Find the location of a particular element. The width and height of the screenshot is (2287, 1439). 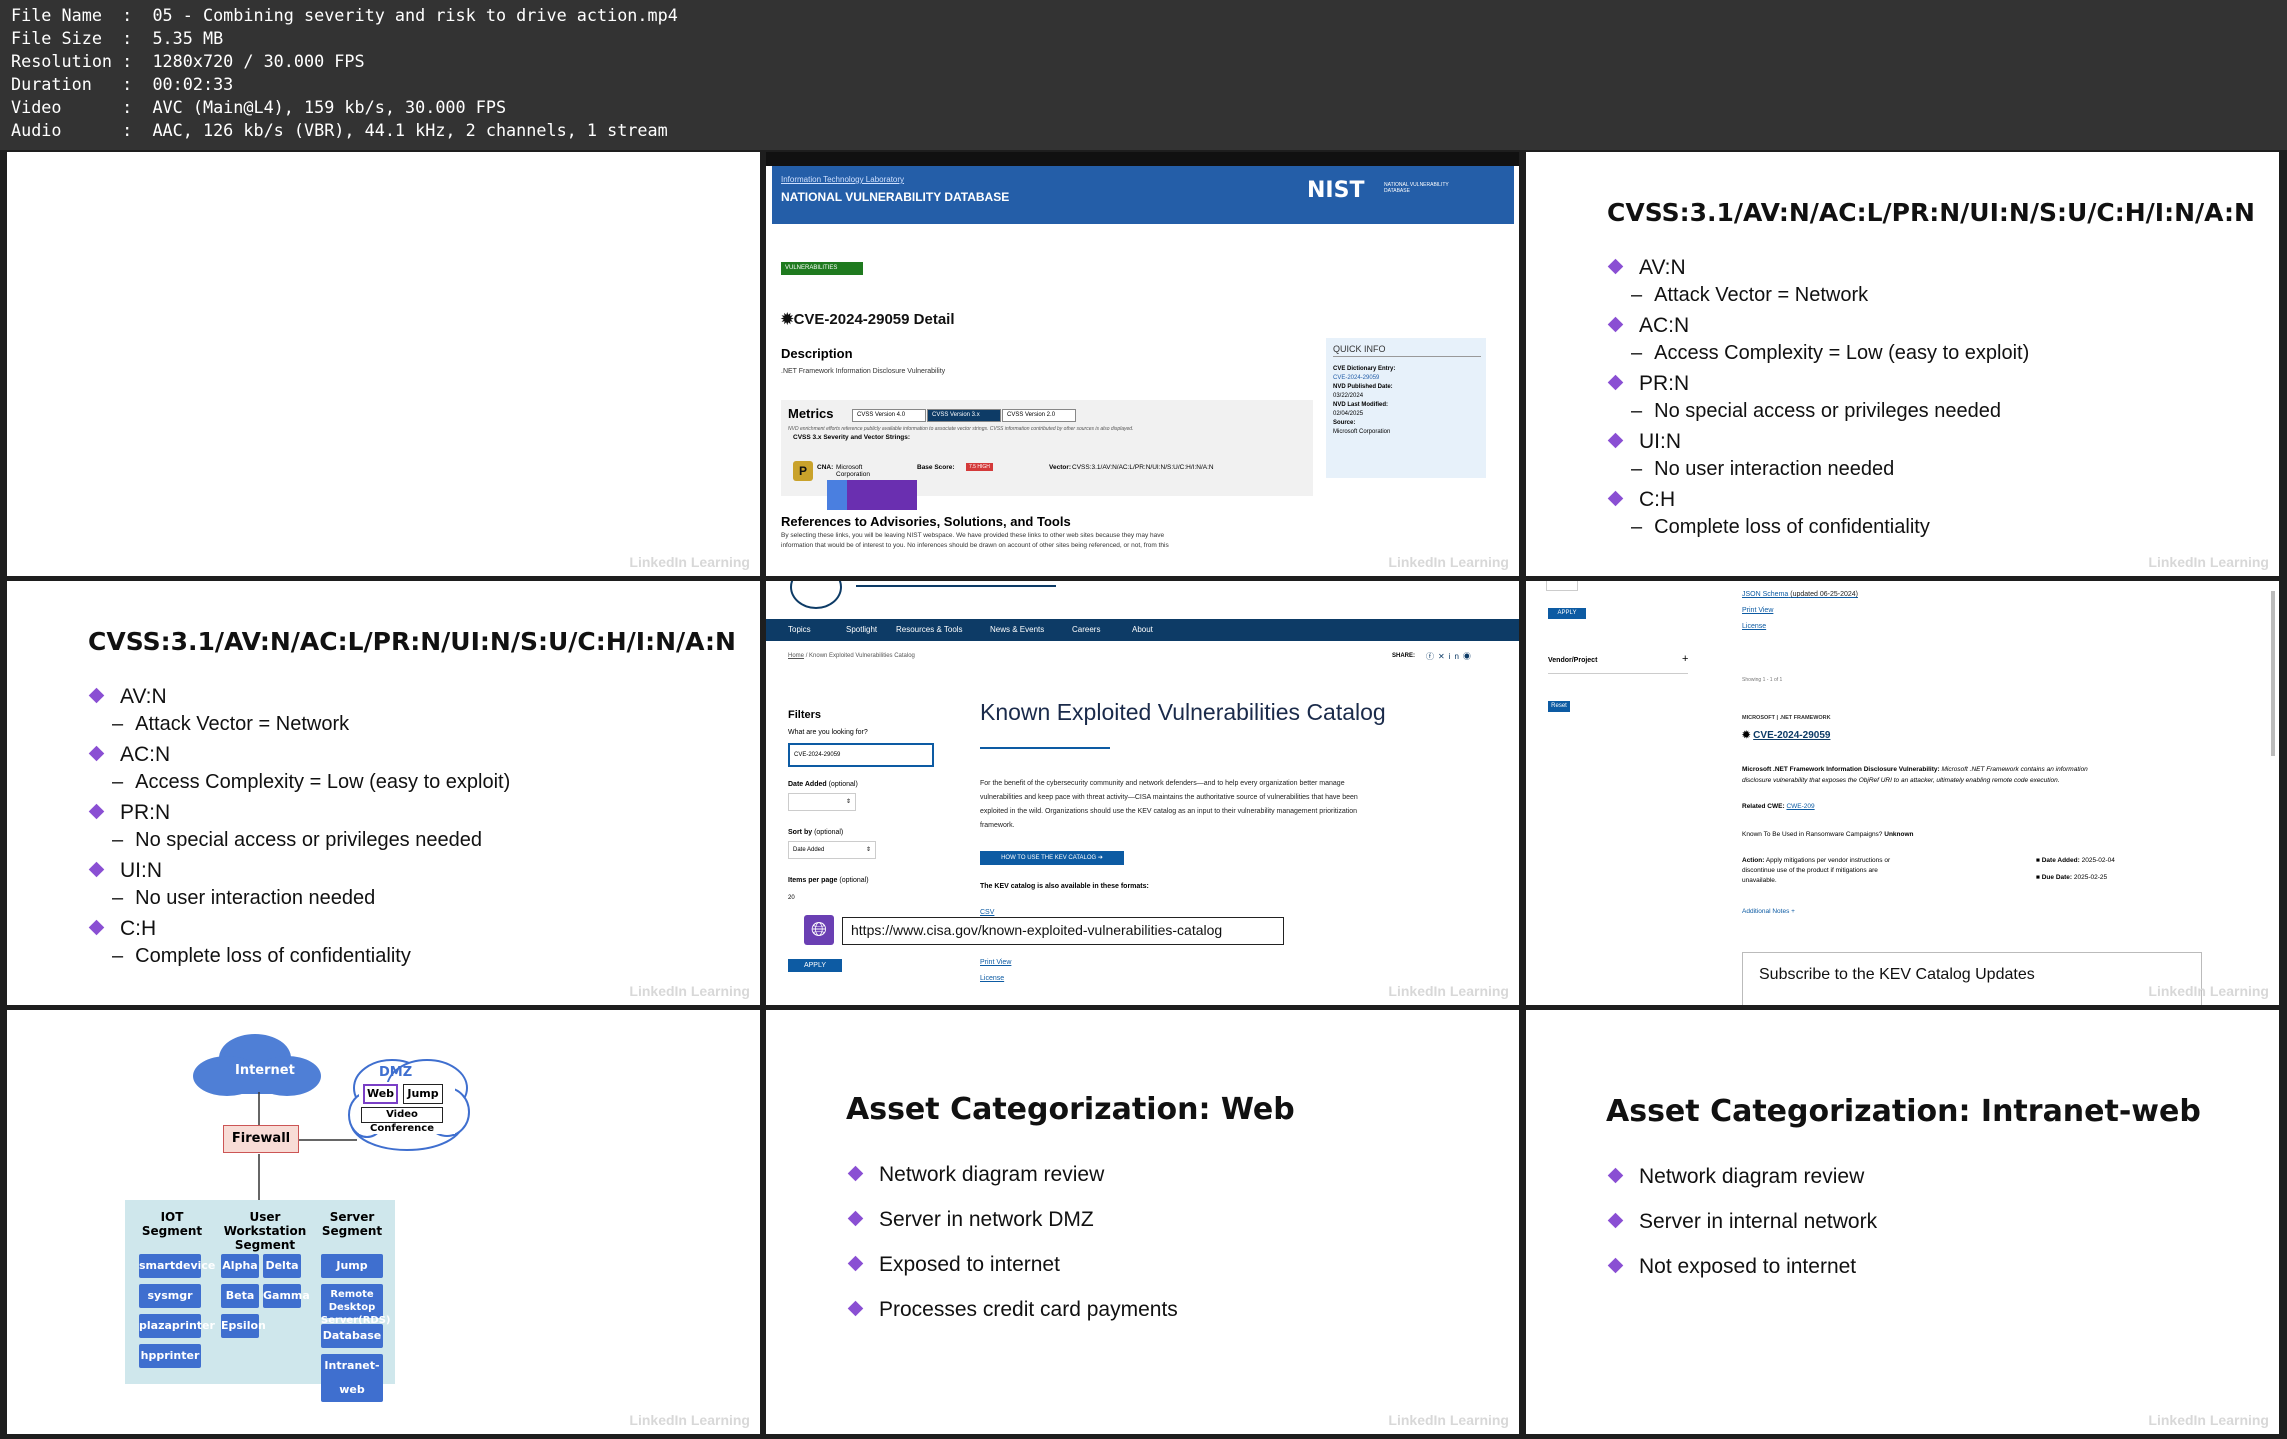

search-label: What are you looking for? is located at coordinates (828, 732).